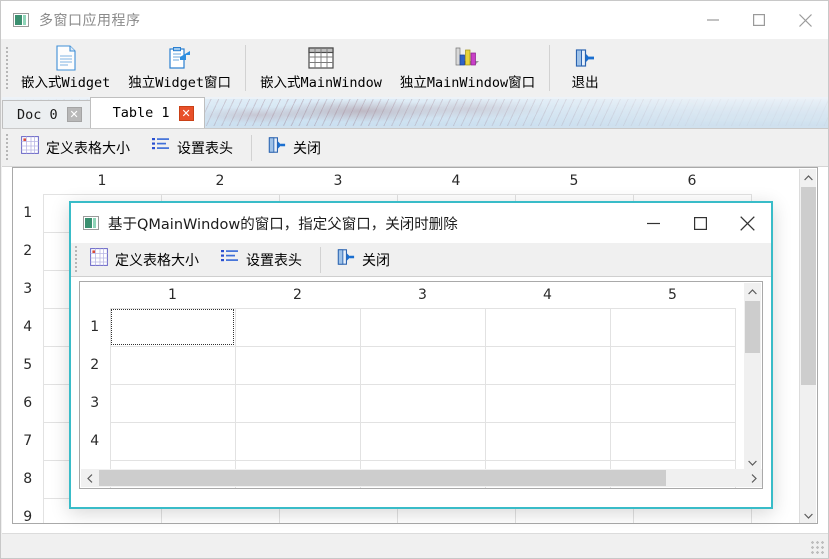 The width and height of the screenshot is (829, 559). What do you see at coordinates (66, 83) in the screenshot?
I see `toolbar-label: 嵌入式Widget` at bounding box center [66, 83].